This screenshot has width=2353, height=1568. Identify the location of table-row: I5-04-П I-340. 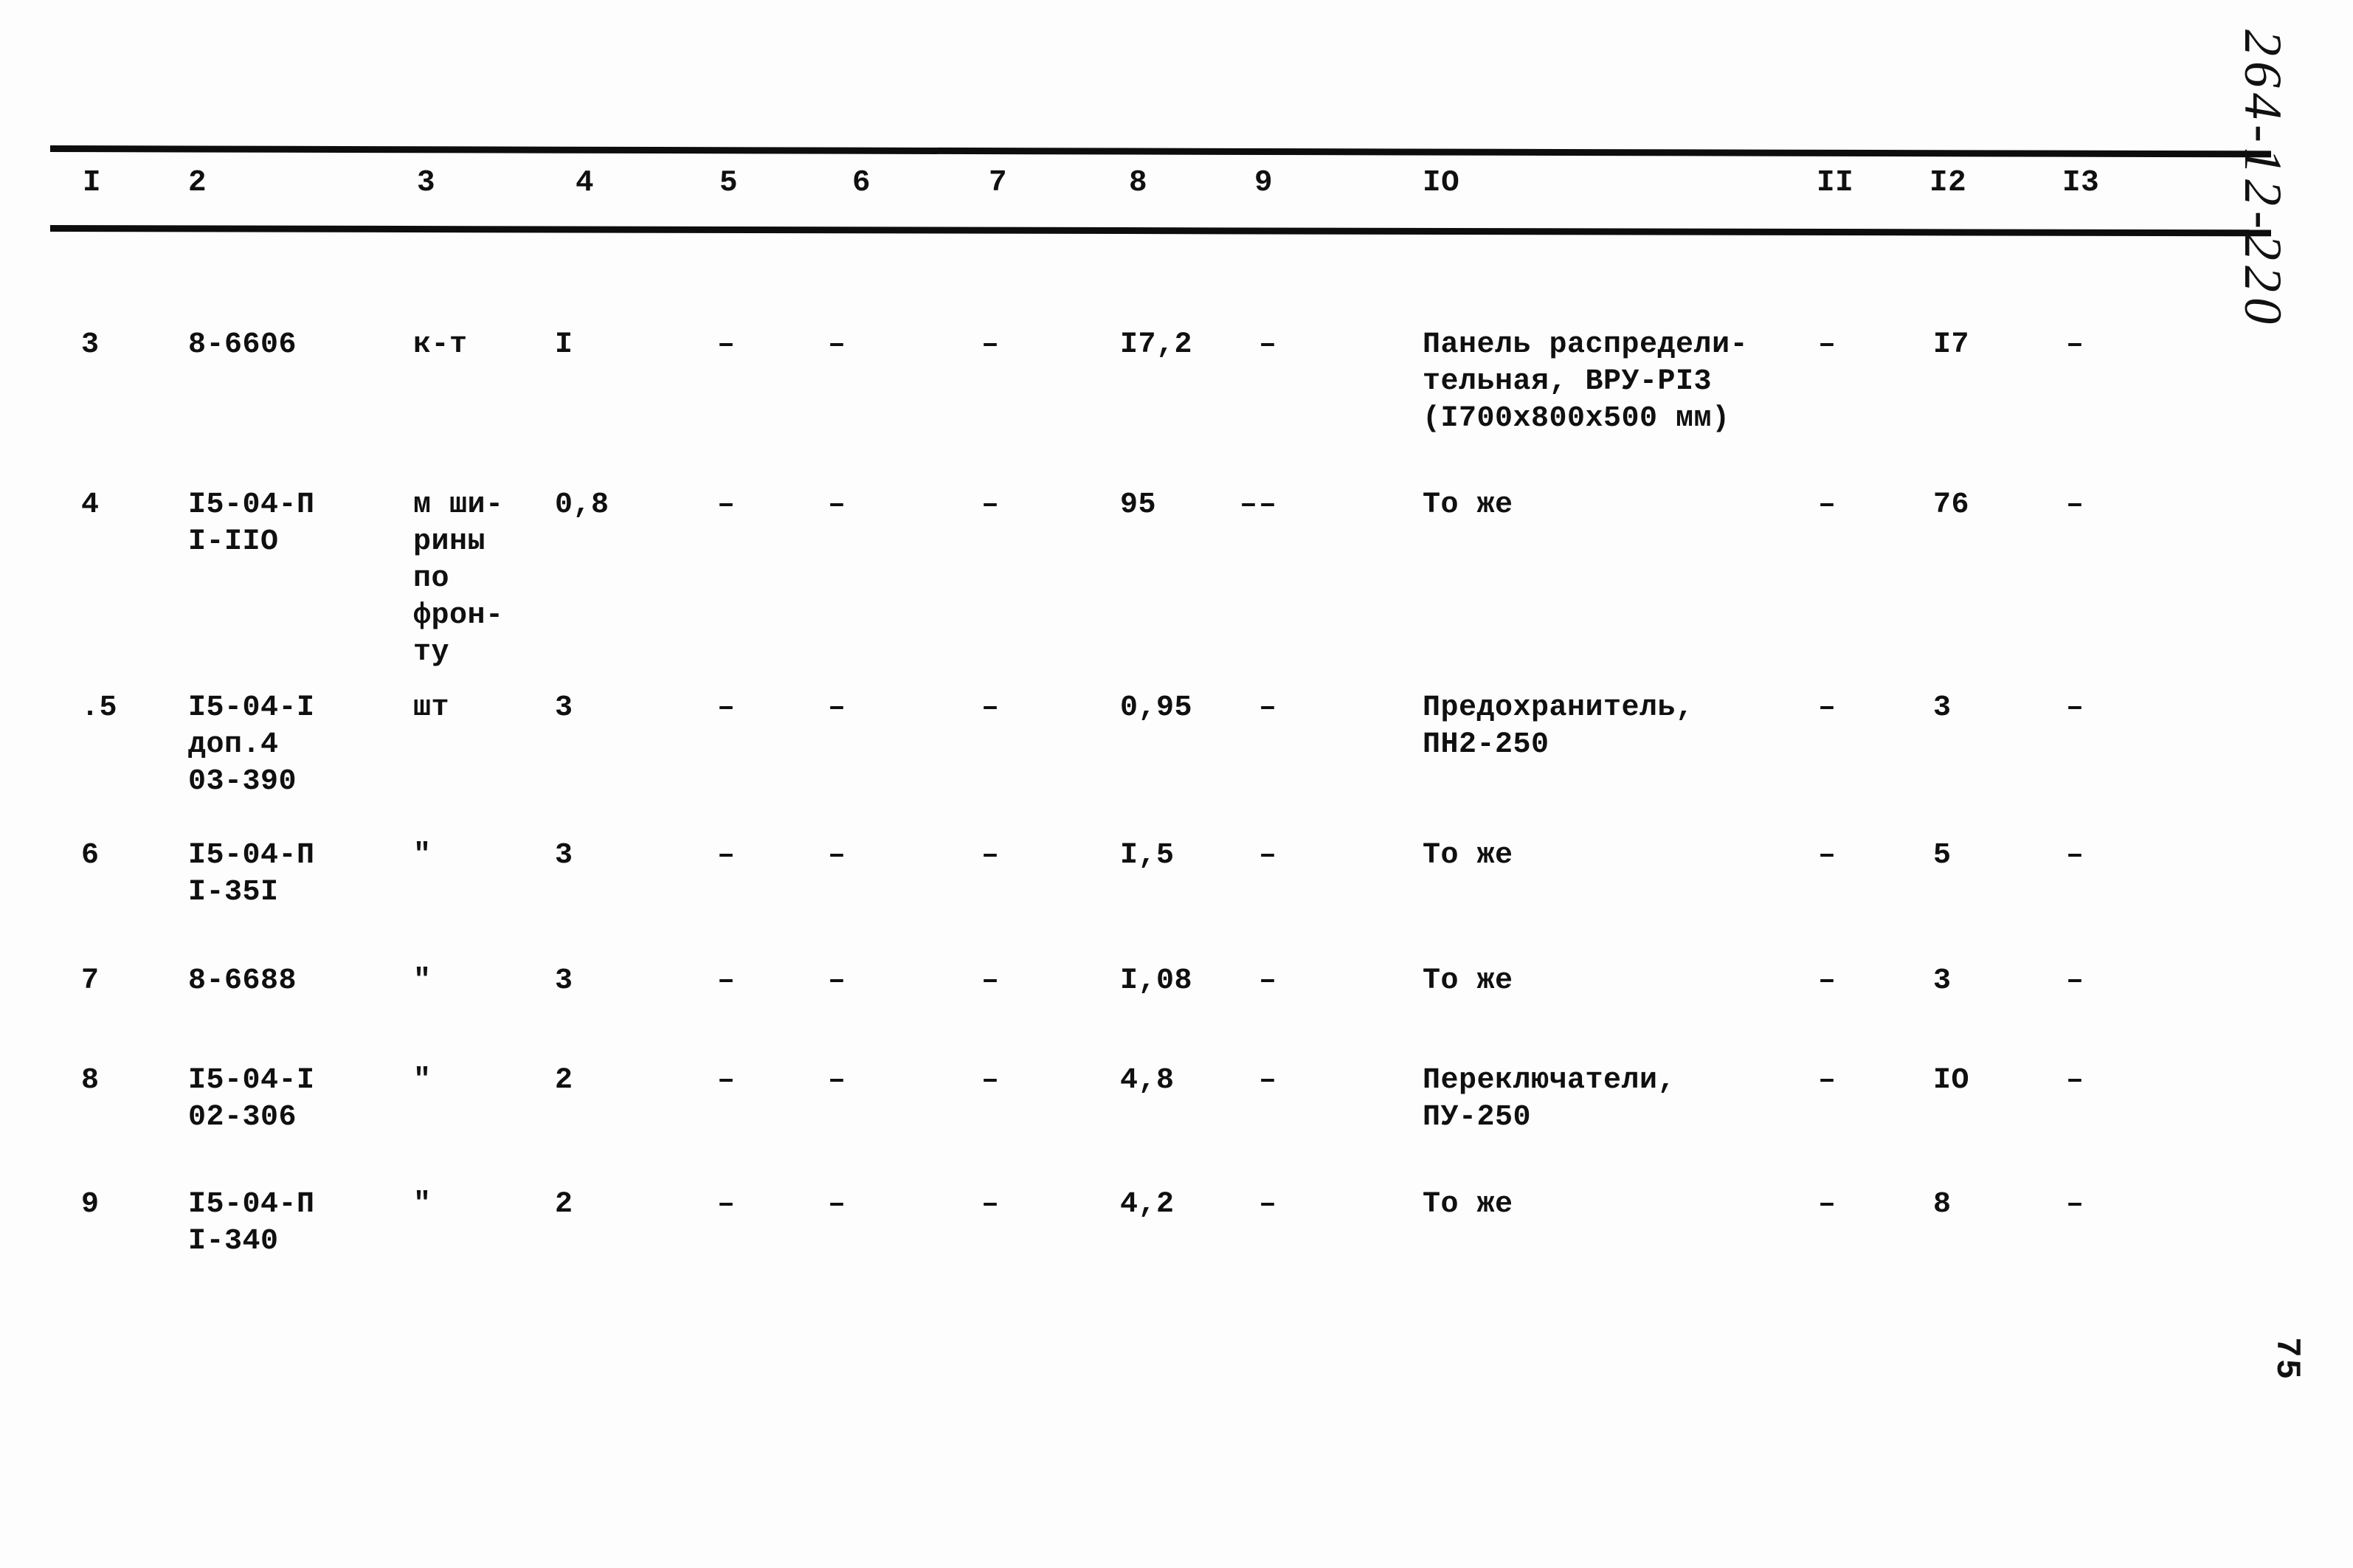
(252, 1223).